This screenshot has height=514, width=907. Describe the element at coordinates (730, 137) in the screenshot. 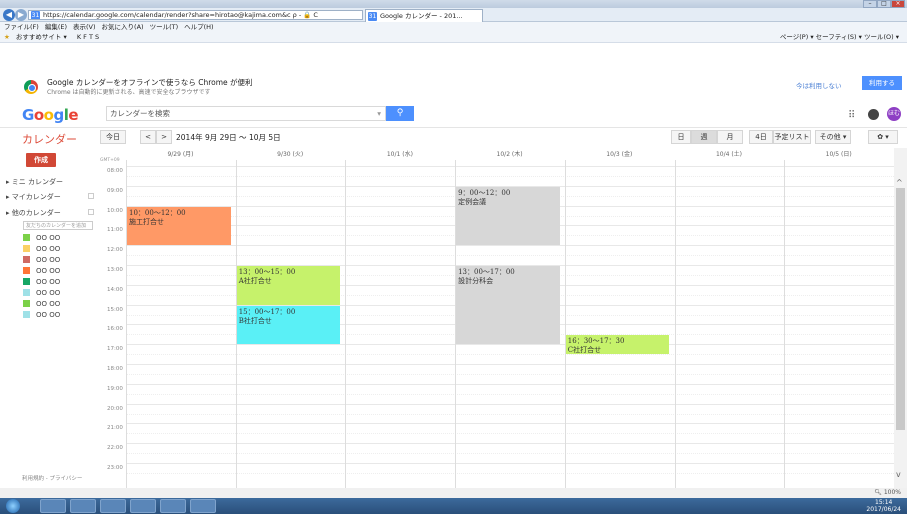

I see `view-month-button: 月` at that location.